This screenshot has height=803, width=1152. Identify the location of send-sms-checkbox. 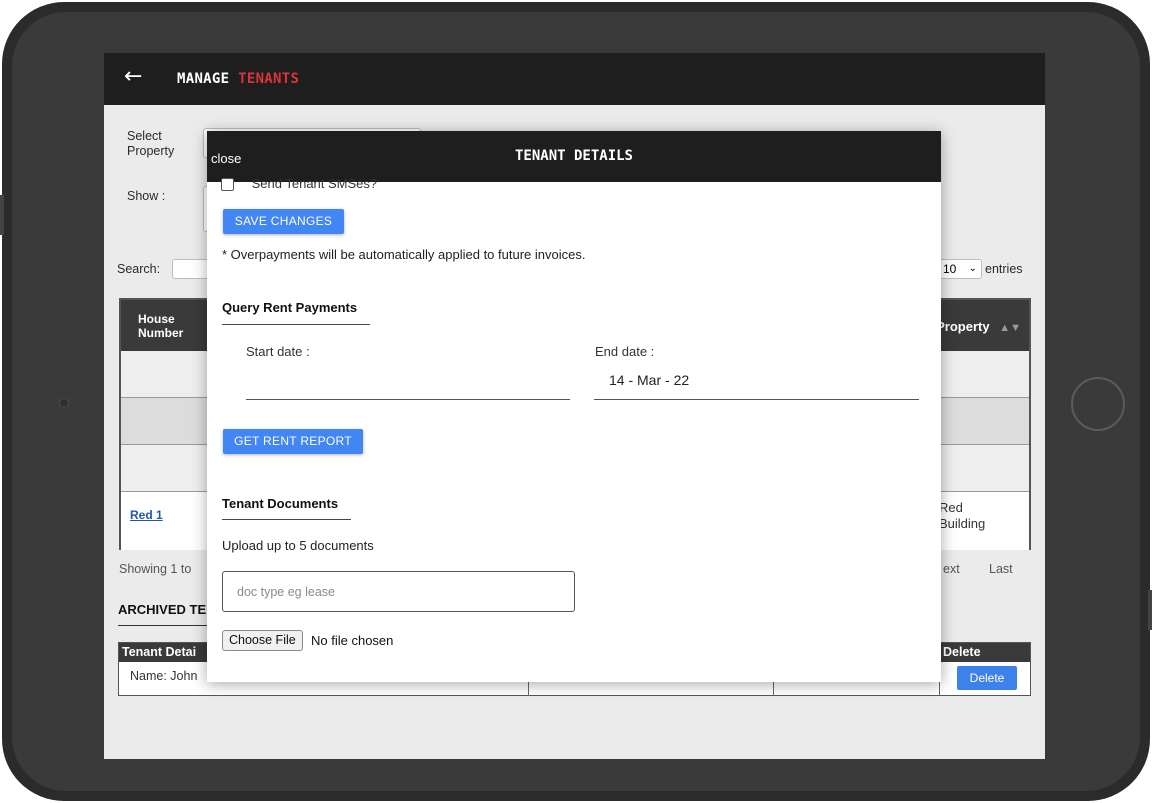
(227, 185).